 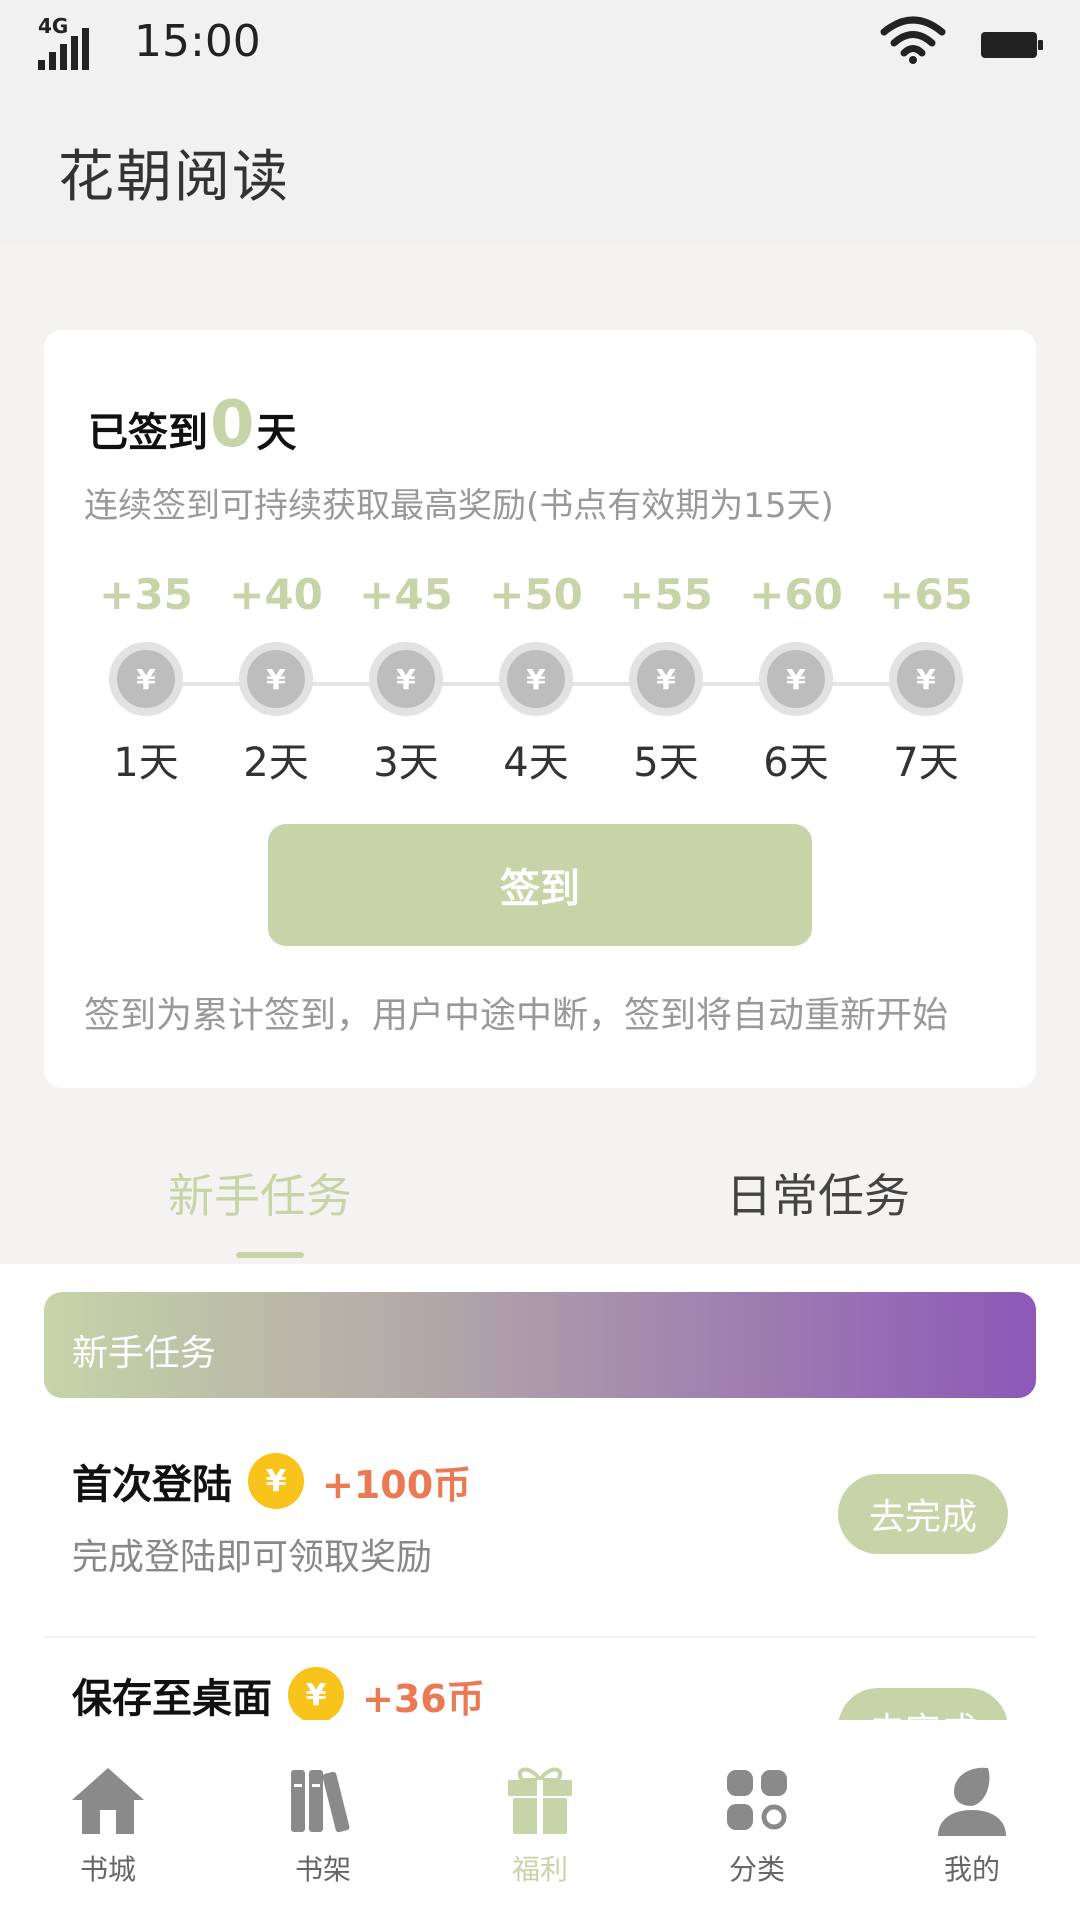 What do you see at coordinates (260, 1193) in the screenshot?
I see `tab-newbie-tasks: 新手任务` at bounding box center [260, 1193].